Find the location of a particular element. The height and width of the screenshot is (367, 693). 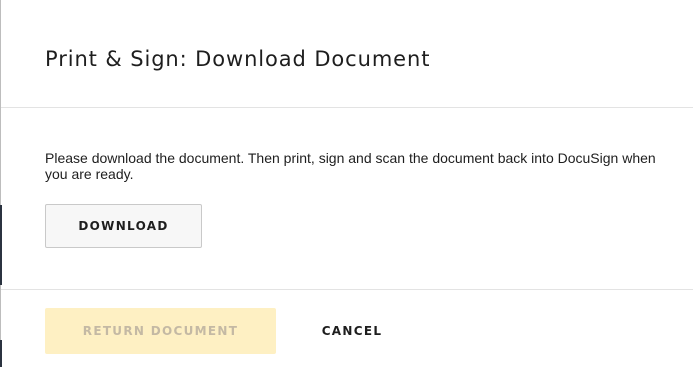

return-document-button: RETURN DOCUMENT is located at coordinates (160, 331).